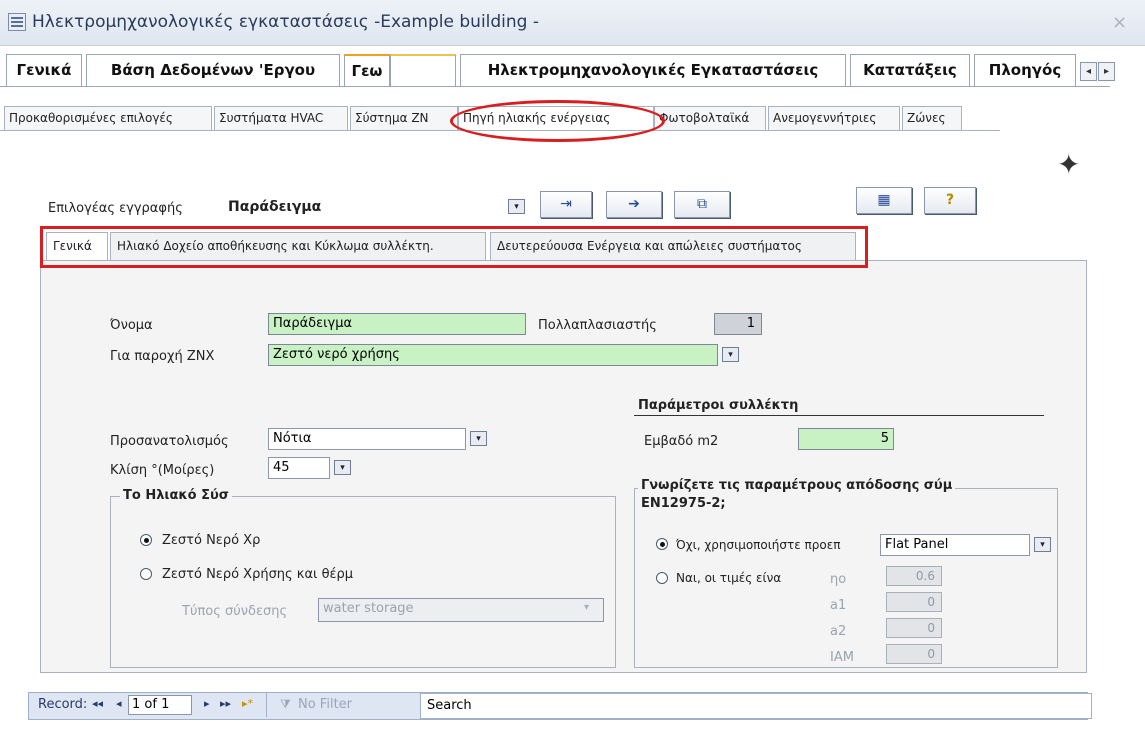 The image size is (1145, 736). What do you see at coordinates (169, 441) in the screenshot?
I see `orientation-label: Προσανατολισμός` at bounding box center [169, 441].